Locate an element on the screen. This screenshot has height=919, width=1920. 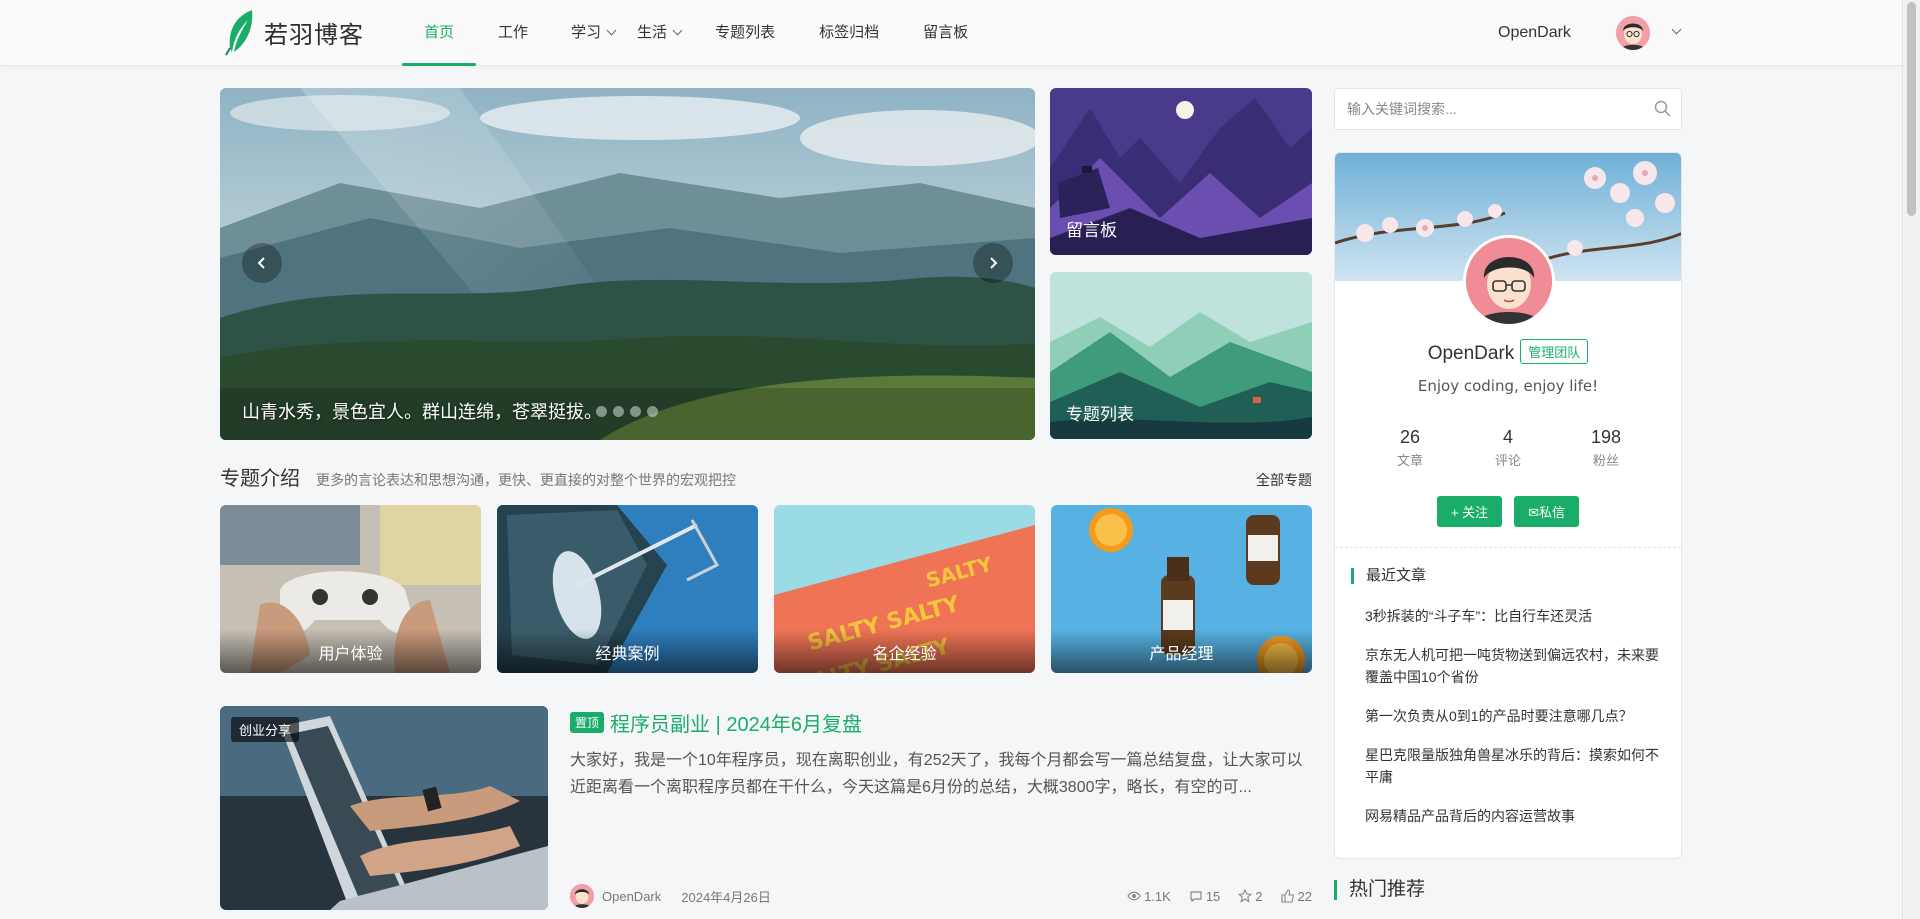
feather-logo-icon is located at coordinates (239, 33).